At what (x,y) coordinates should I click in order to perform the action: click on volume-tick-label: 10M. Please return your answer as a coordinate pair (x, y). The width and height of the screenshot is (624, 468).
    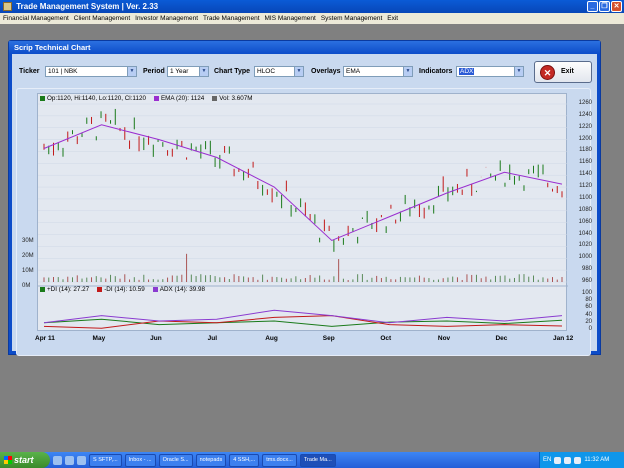
    Looking at the image, I should click on (28, 271).